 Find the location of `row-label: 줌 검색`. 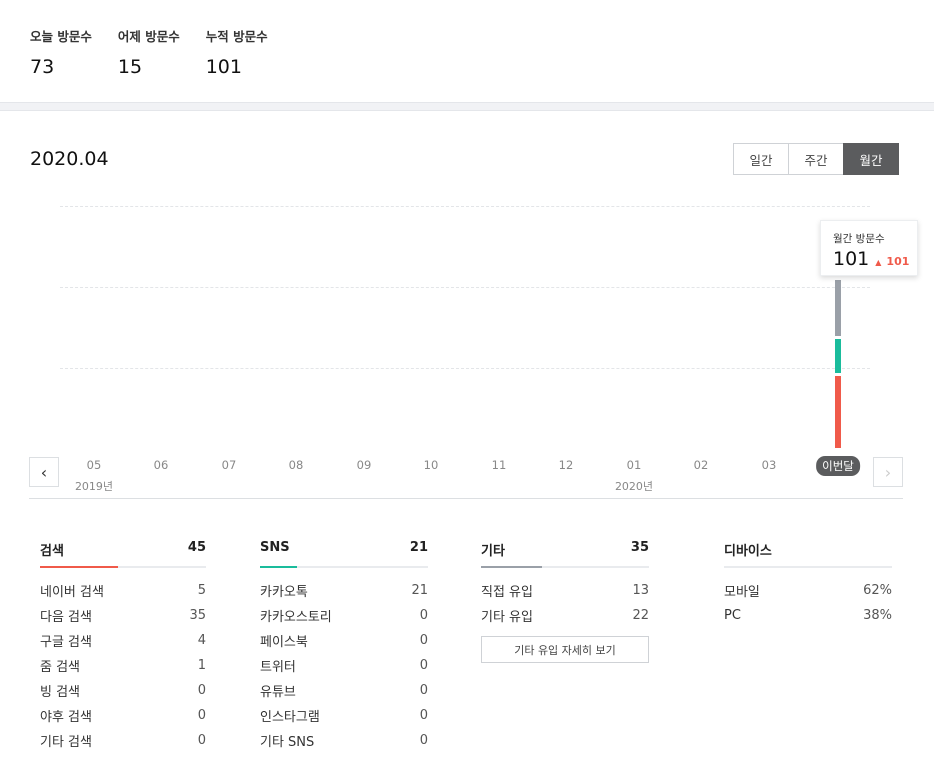

row-label: 줌 검색 is located at coordinates (60, 667).